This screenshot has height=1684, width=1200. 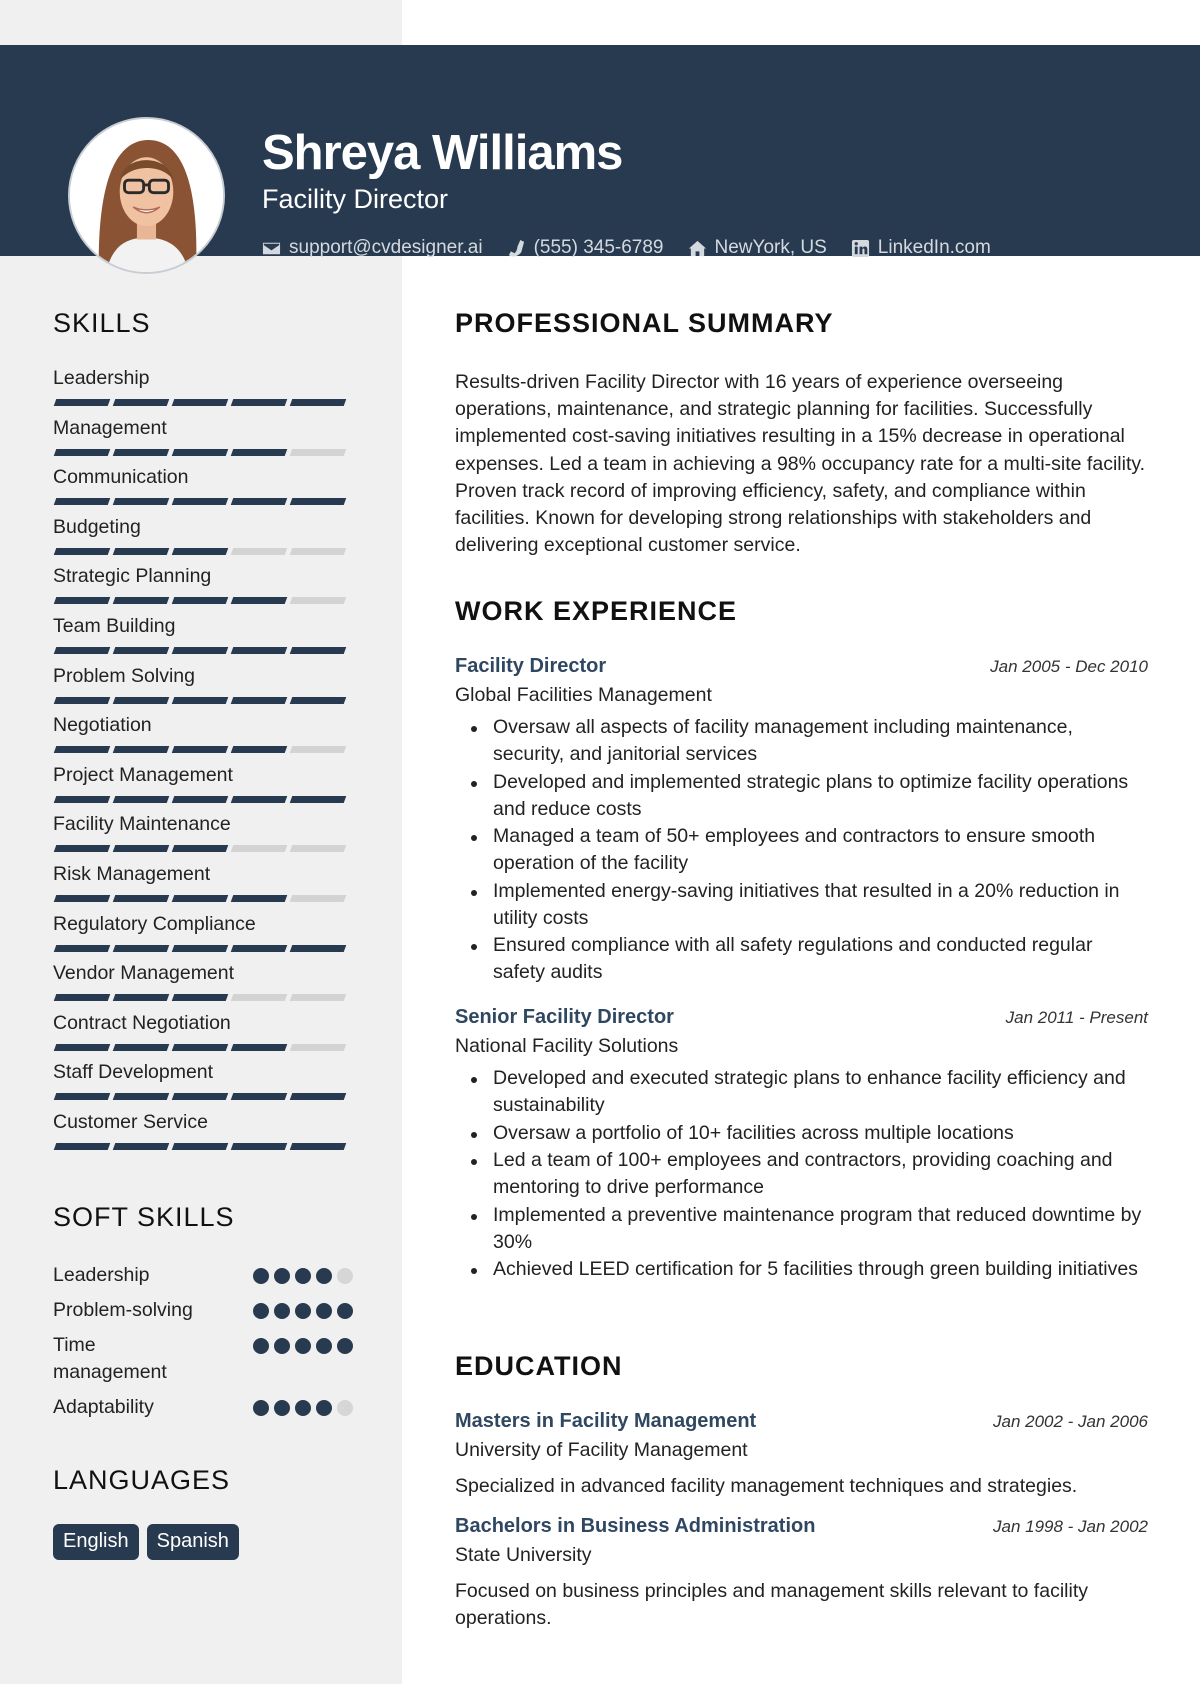 I want to click on skill-item: Customer Service, so click(x=203, y=1135).